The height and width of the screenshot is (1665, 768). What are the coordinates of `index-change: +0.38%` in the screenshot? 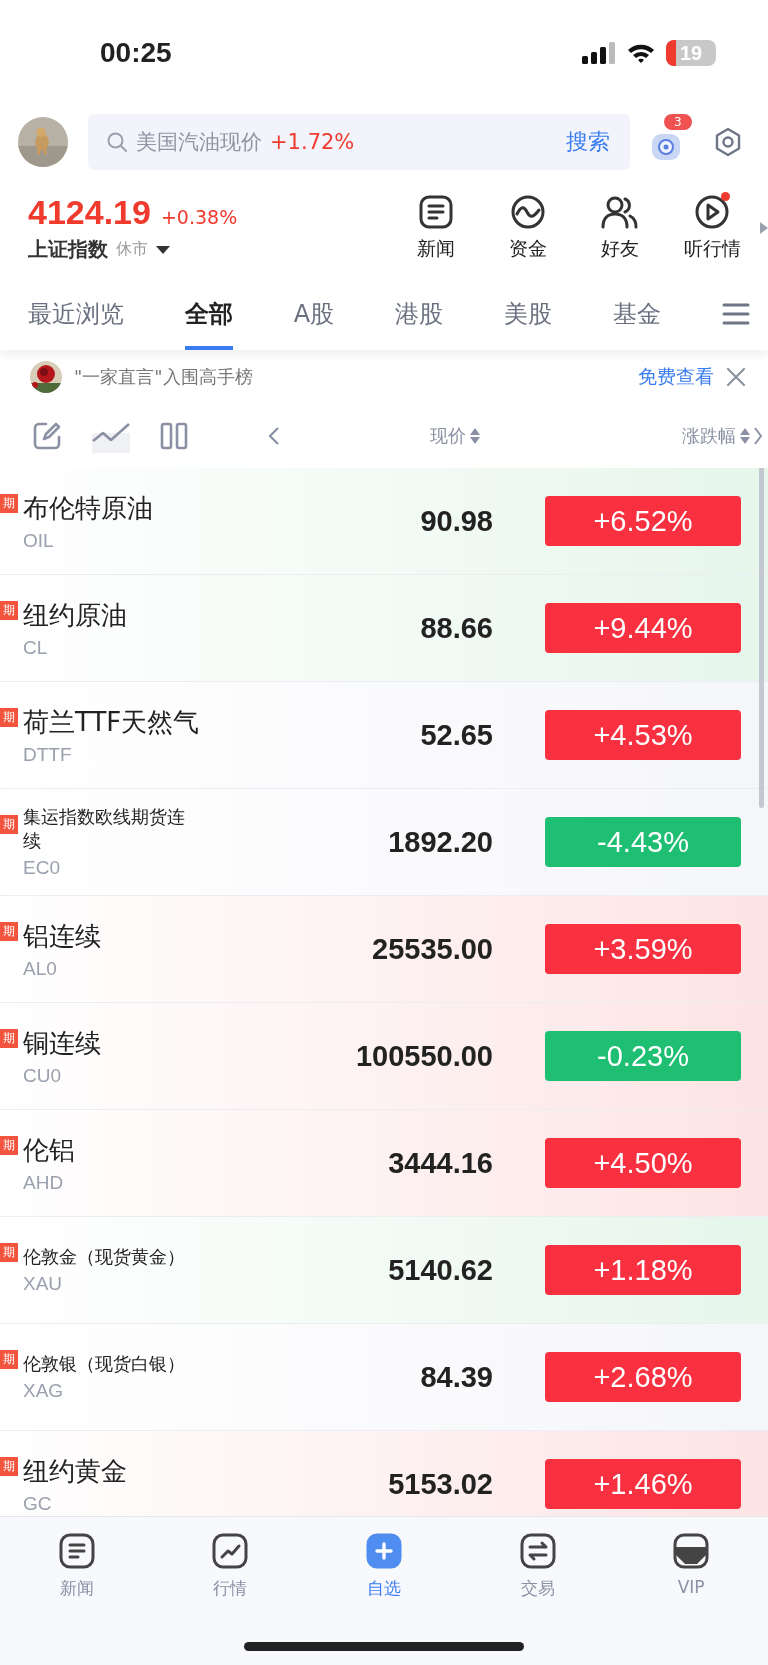 It's located at (199, 217).